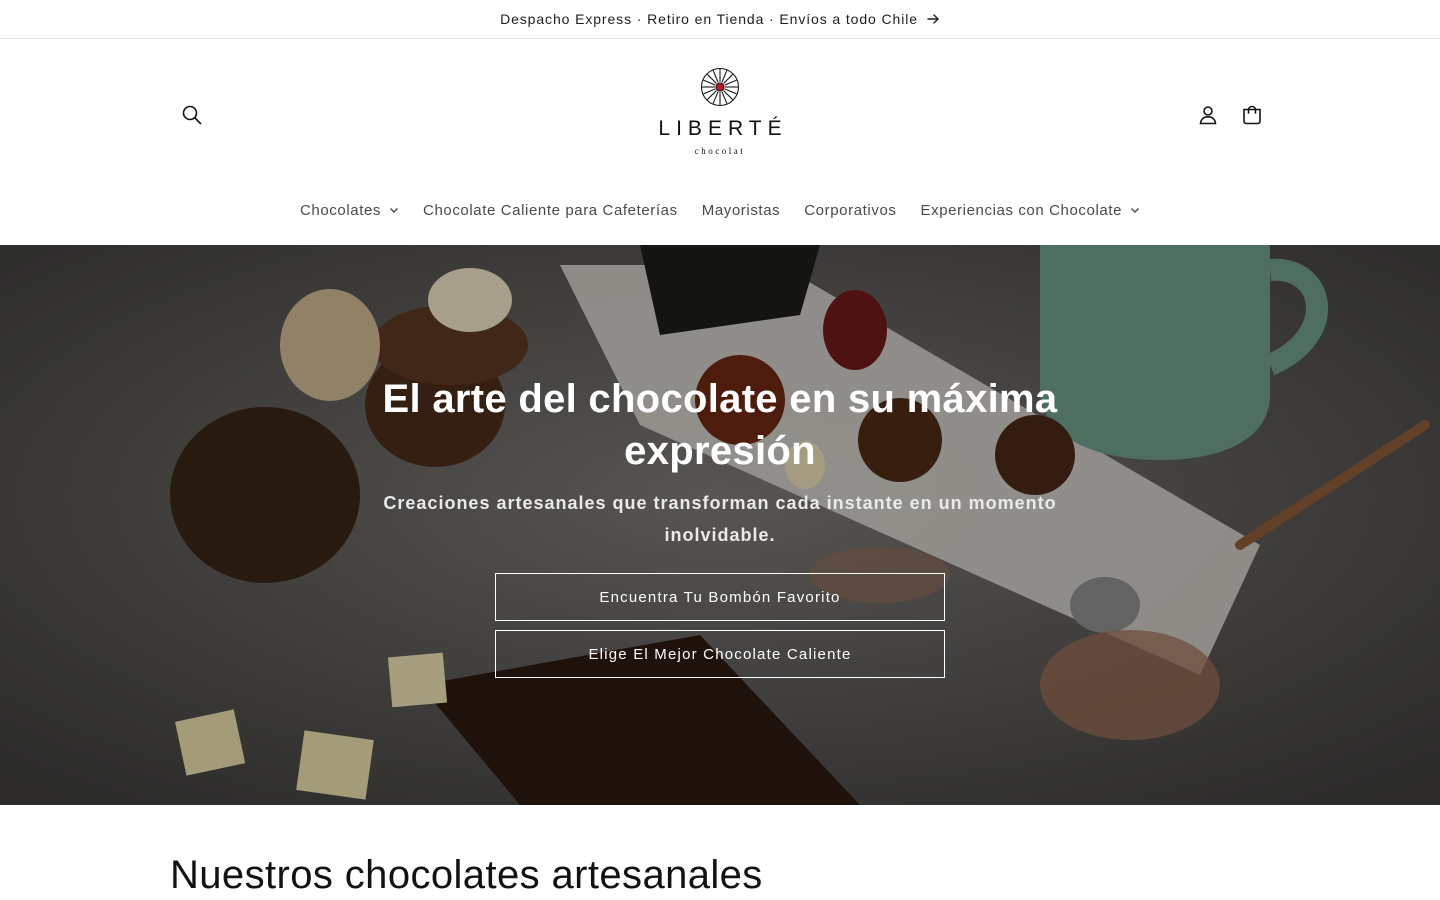 This screenshot has width=1440, height=900. I want to click on section-title: Nuestros chocolates artesanales, so click(466, 875).